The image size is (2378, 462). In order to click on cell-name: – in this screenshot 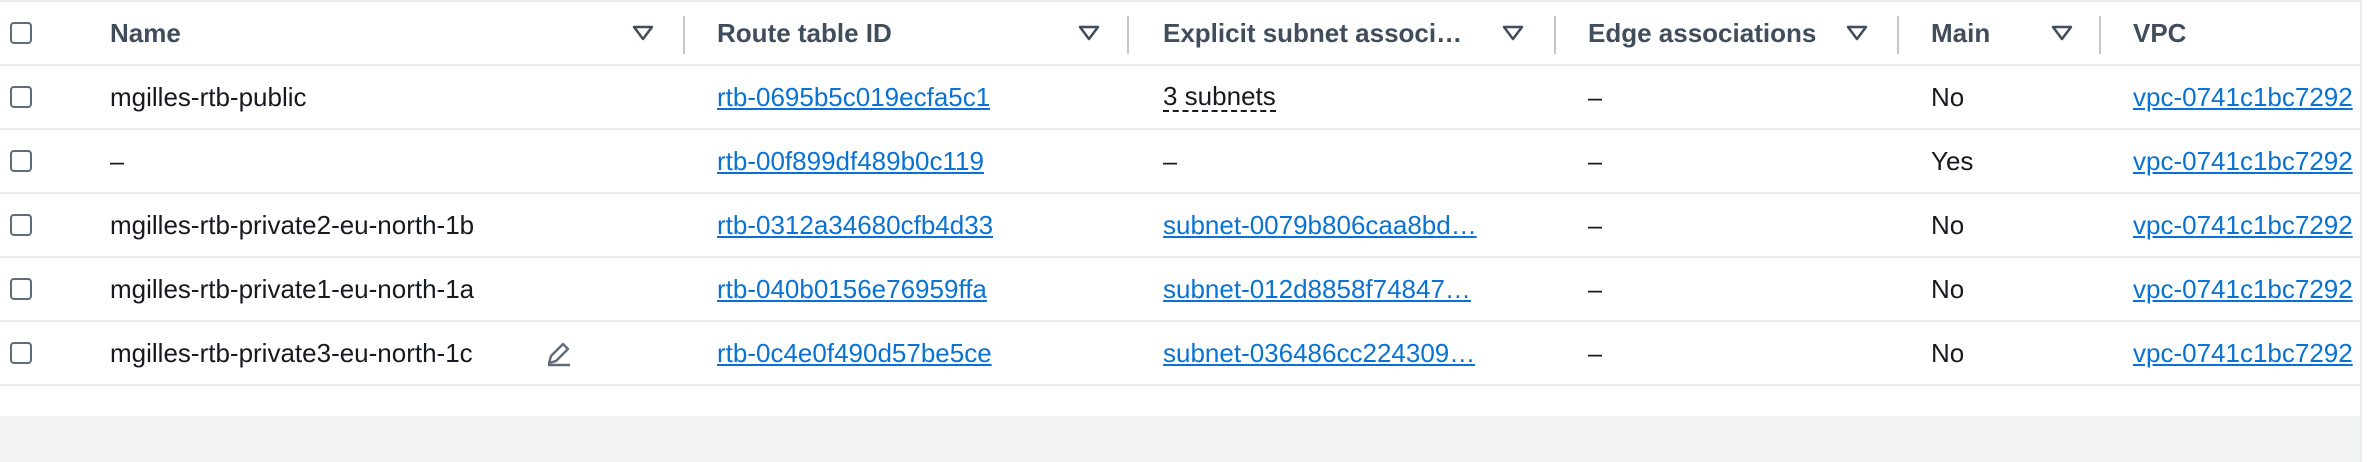, I will do `click(117, 160)`.